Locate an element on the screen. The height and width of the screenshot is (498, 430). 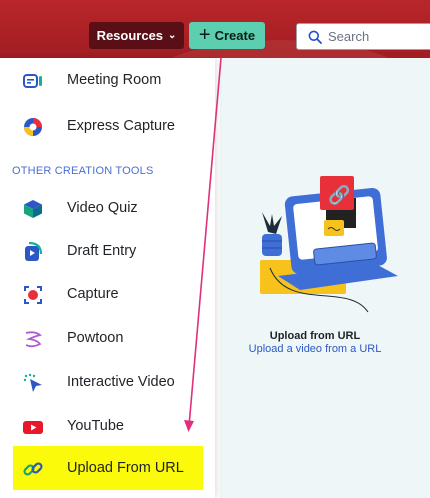
menu-item-youtube: YouTube is located at coordinates (107, 426).